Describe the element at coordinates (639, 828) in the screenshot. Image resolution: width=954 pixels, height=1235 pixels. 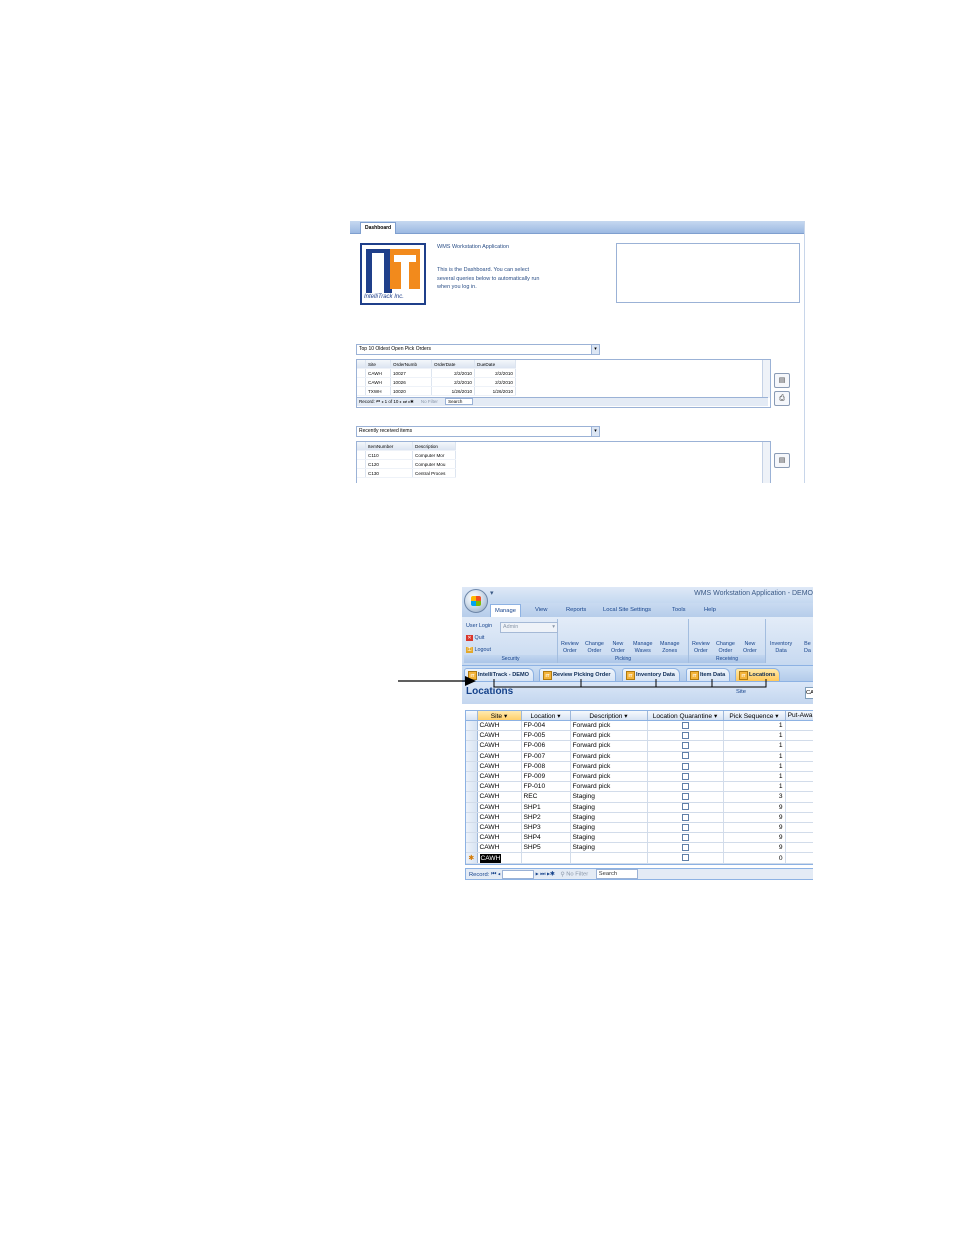
I see `table-row: CAWH SHP3 Staging 9` at that location.